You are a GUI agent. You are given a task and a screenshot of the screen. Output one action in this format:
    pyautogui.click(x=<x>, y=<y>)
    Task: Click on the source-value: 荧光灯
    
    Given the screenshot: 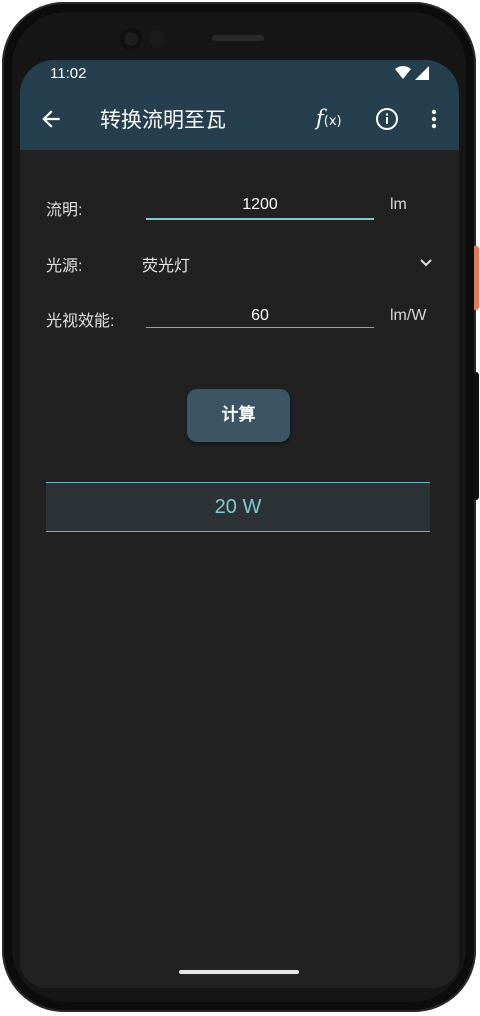 What is the action you would take?
    pyautogui.click(x=166, y=266)
    